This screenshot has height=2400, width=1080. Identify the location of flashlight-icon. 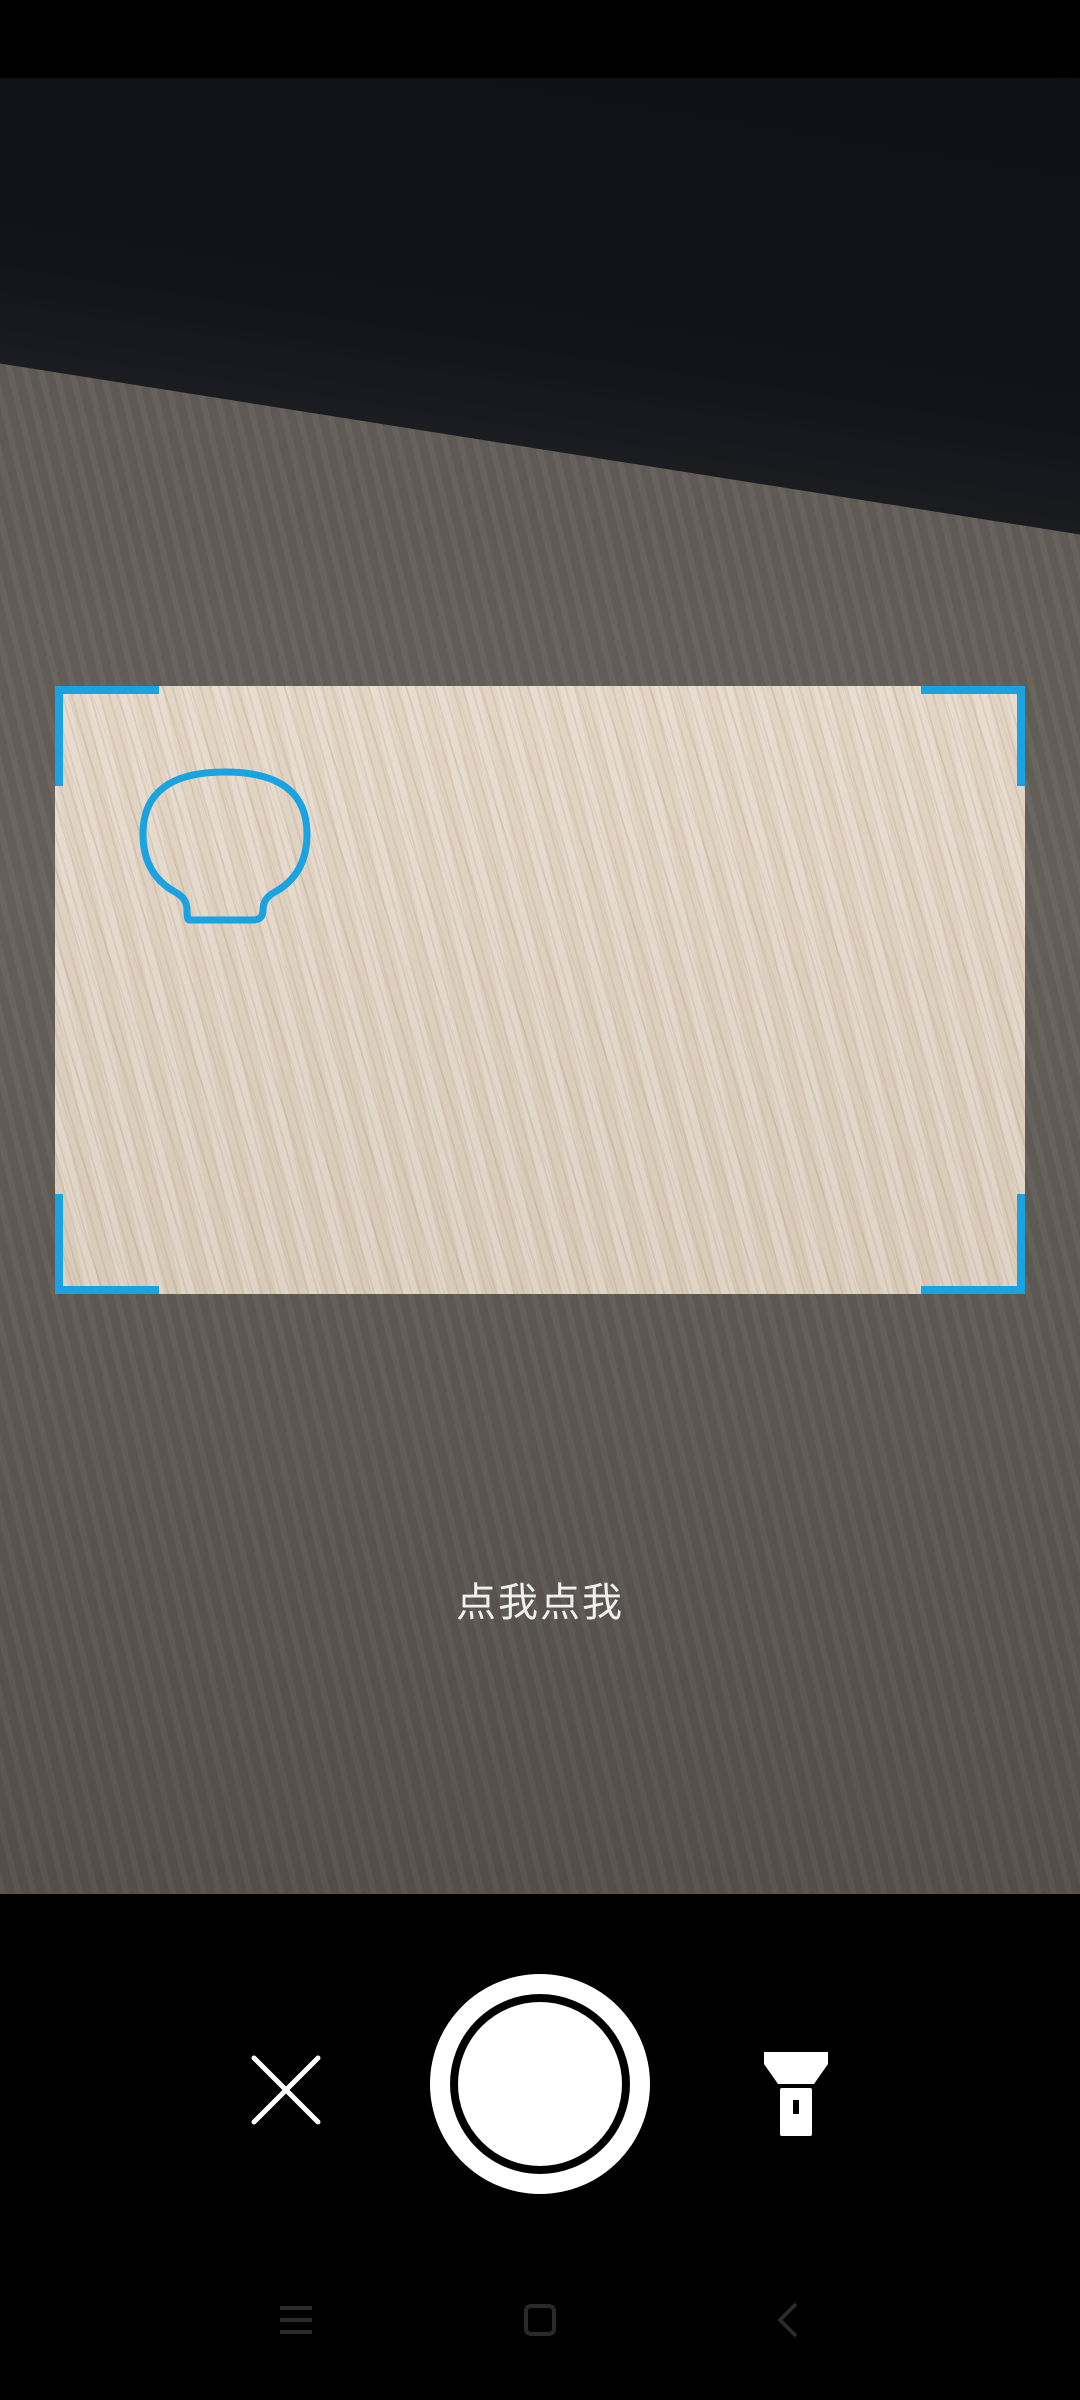
(796, 2094).